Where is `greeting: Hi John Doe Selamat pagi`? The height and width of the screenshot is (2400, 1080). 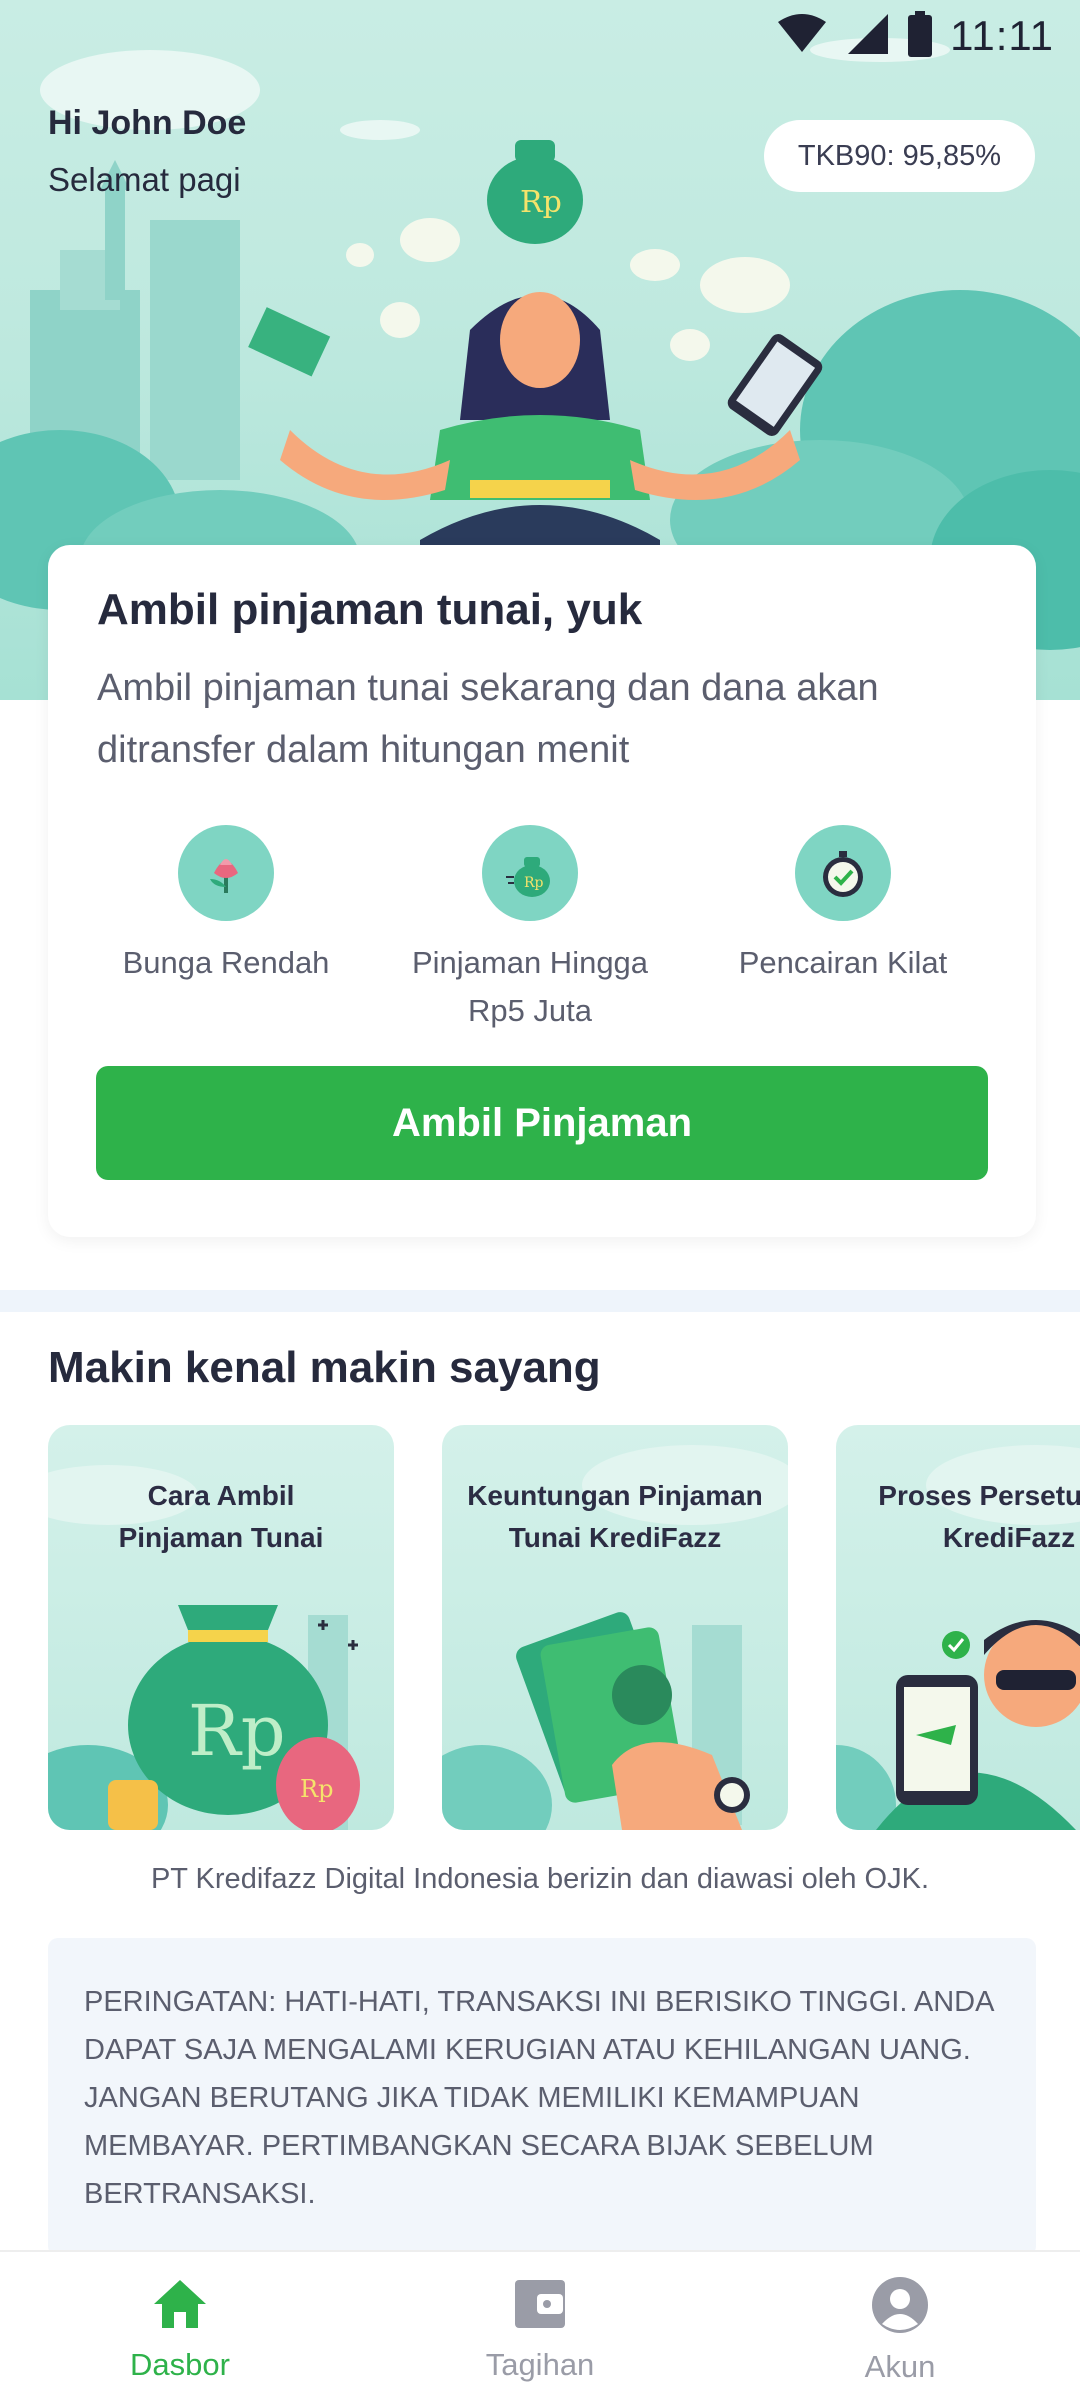
greeting: Hi John Doe Selamat pagi is located at coordinates (147, 151).